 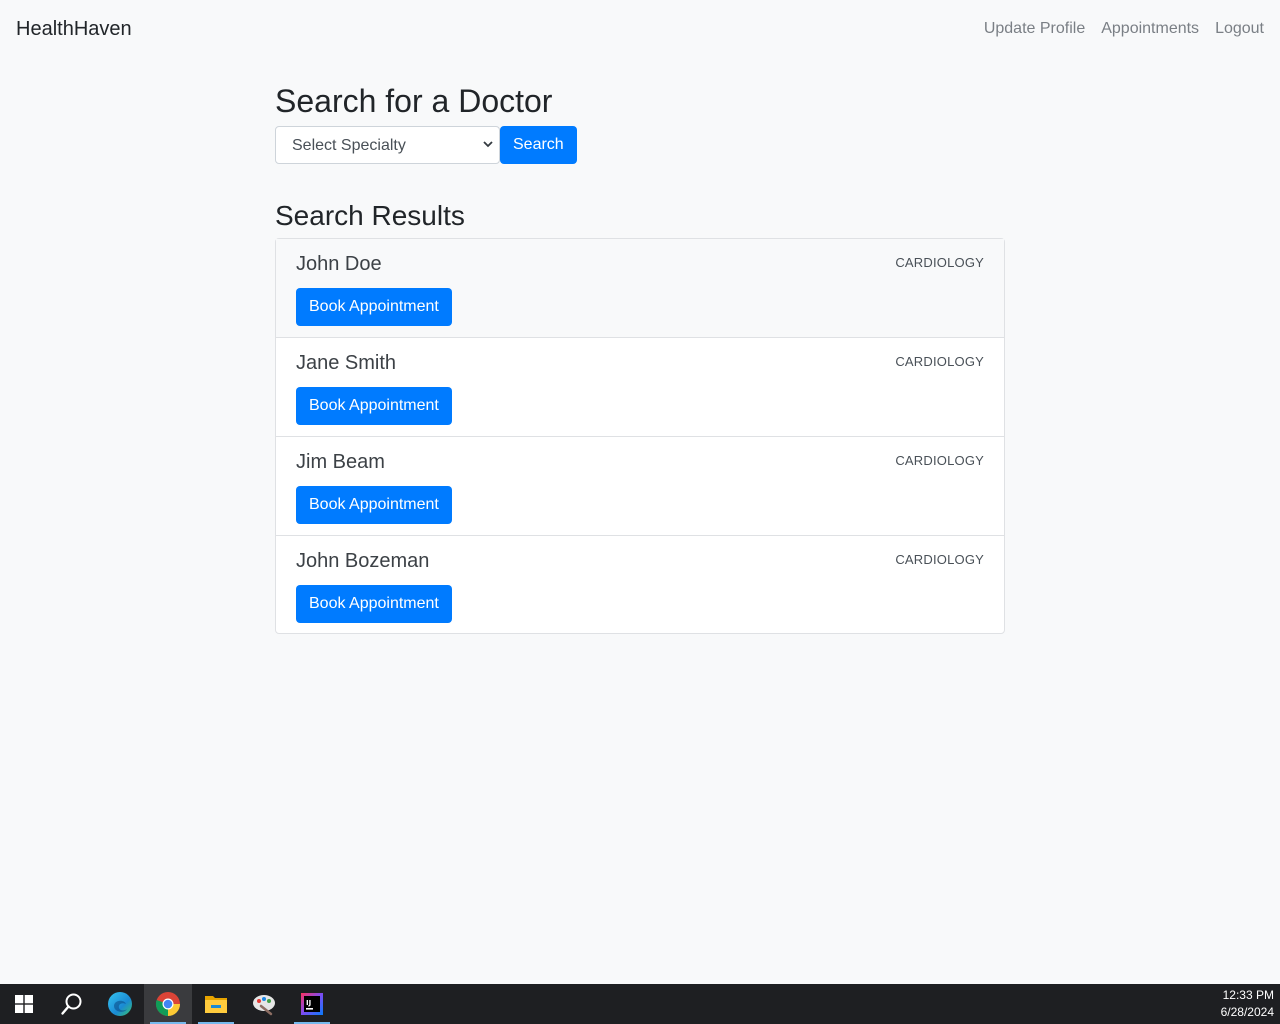 I want to click on nav-links: Update Profile Appointments Logout, so click(x=1124, y=29).